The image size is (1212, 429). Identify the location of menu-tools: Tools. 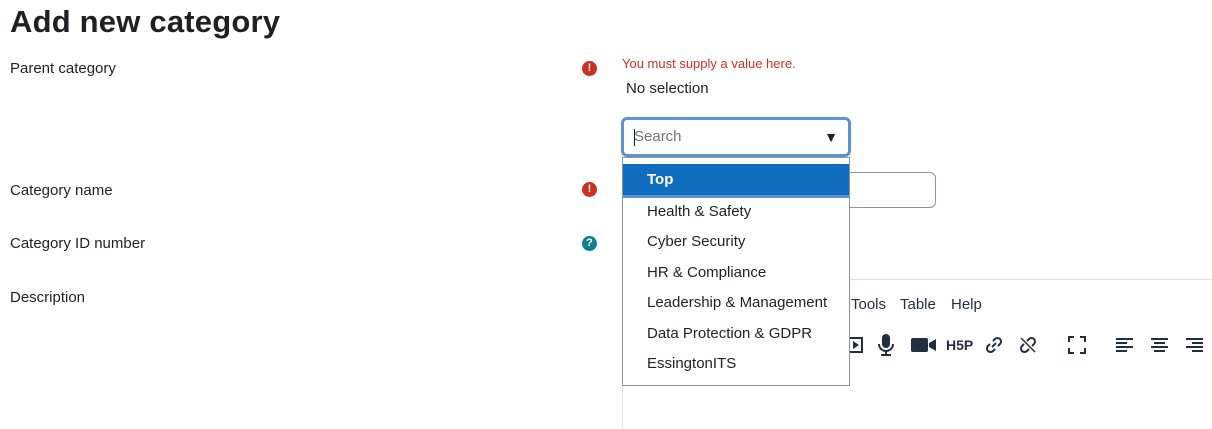
(868, 304).